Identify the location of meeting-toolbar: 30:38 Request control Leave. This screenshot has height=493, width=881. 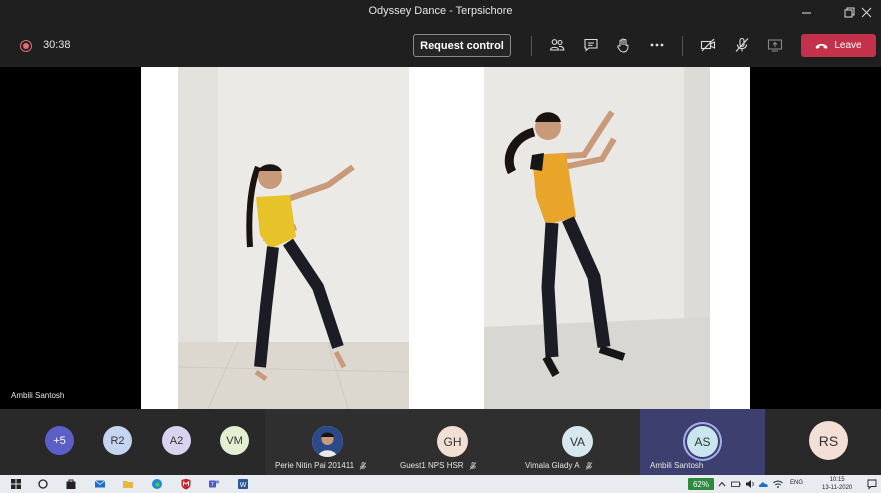
(440, 45).